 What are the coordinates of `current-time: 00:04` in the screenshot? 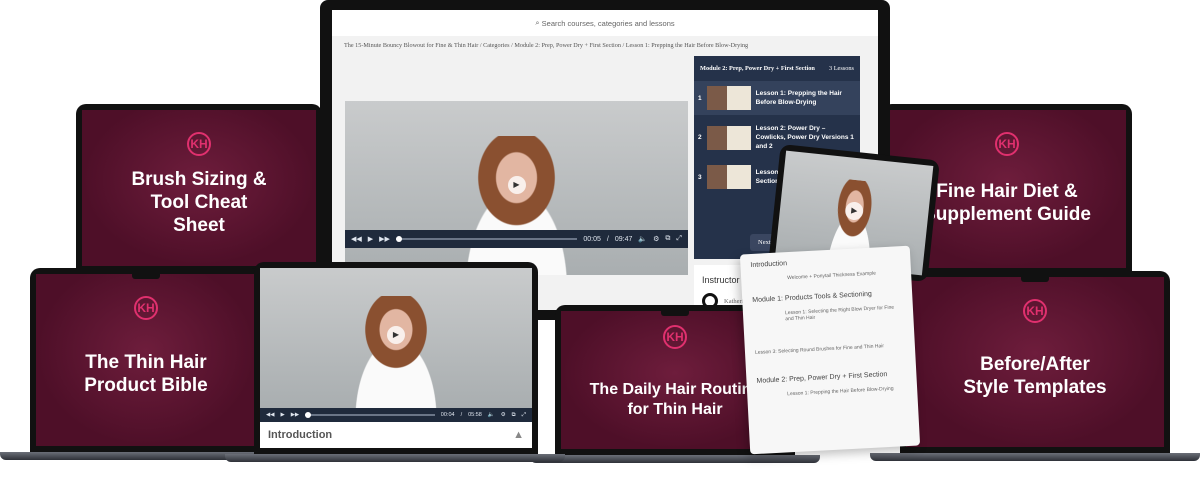 It's located at (447, 415).